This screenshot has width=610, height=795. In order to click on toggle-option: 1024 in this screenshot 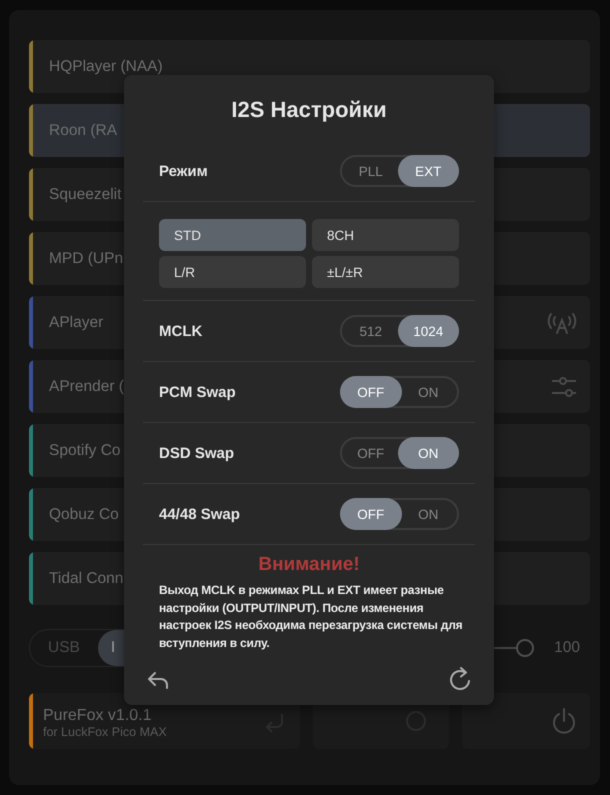, I will do `click(428, 331)`.